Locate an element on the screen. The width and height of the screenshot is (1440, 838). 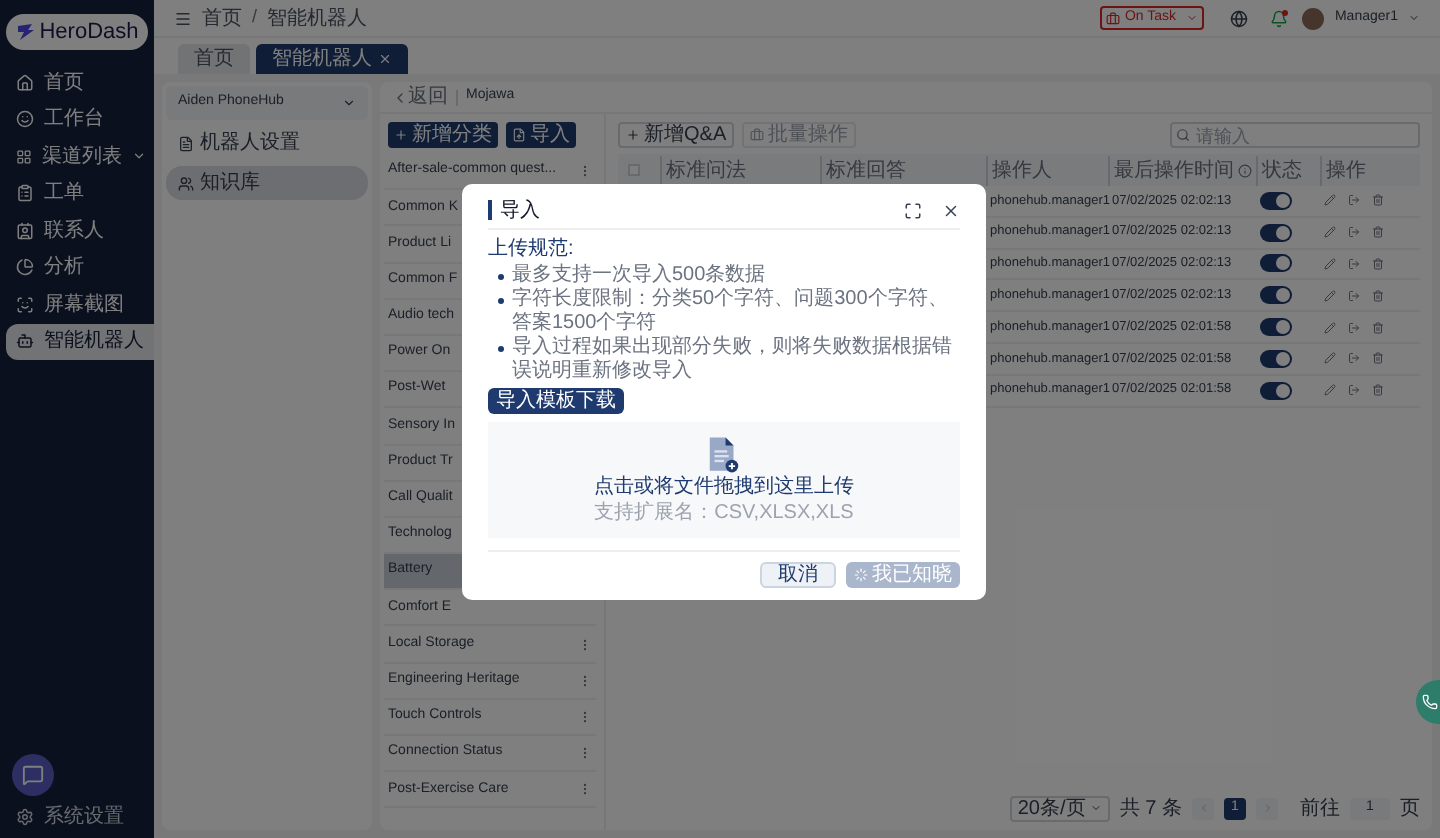
total-count: 共 7 条 is located at coordinates (1150, 809).